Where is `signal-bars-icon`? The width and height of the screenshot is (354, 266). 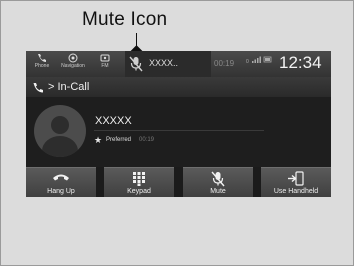 signal-bars-icon is located at coordinates (262, 59).